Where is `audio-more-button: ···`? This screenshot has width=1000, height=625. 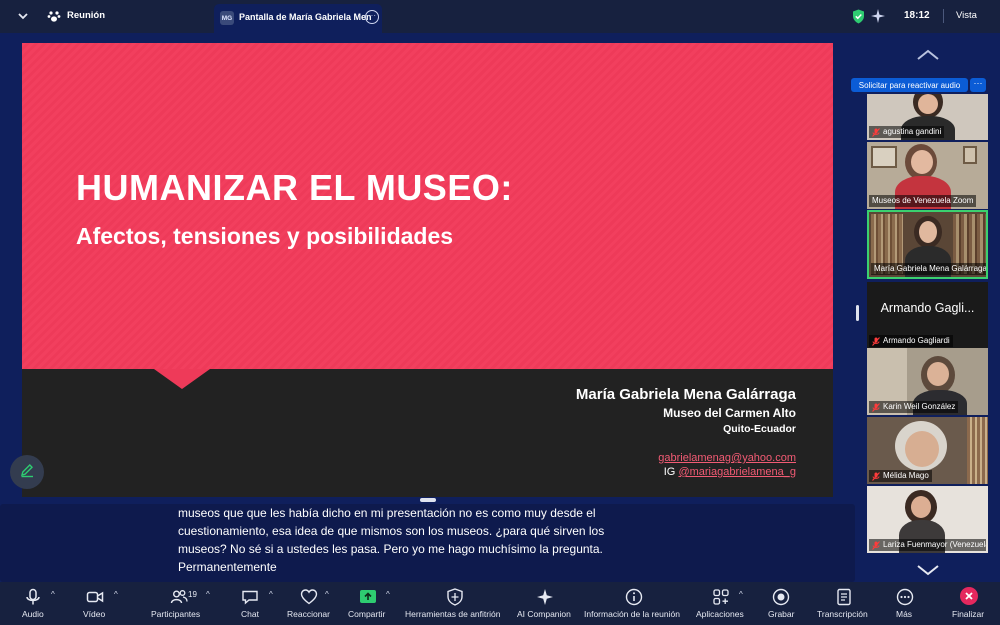 audio-more-button: ··· is located at coordinates (978, 85).